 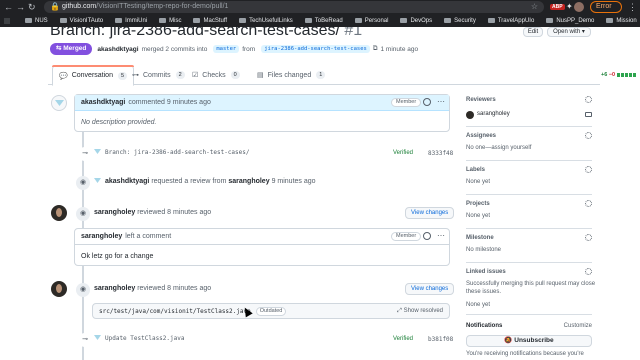 What do you see at coordinates (291, 75) in the screenshot?
I see `tab-files-changed: ▤ Files changed 1` at bounding box center [291, 75].